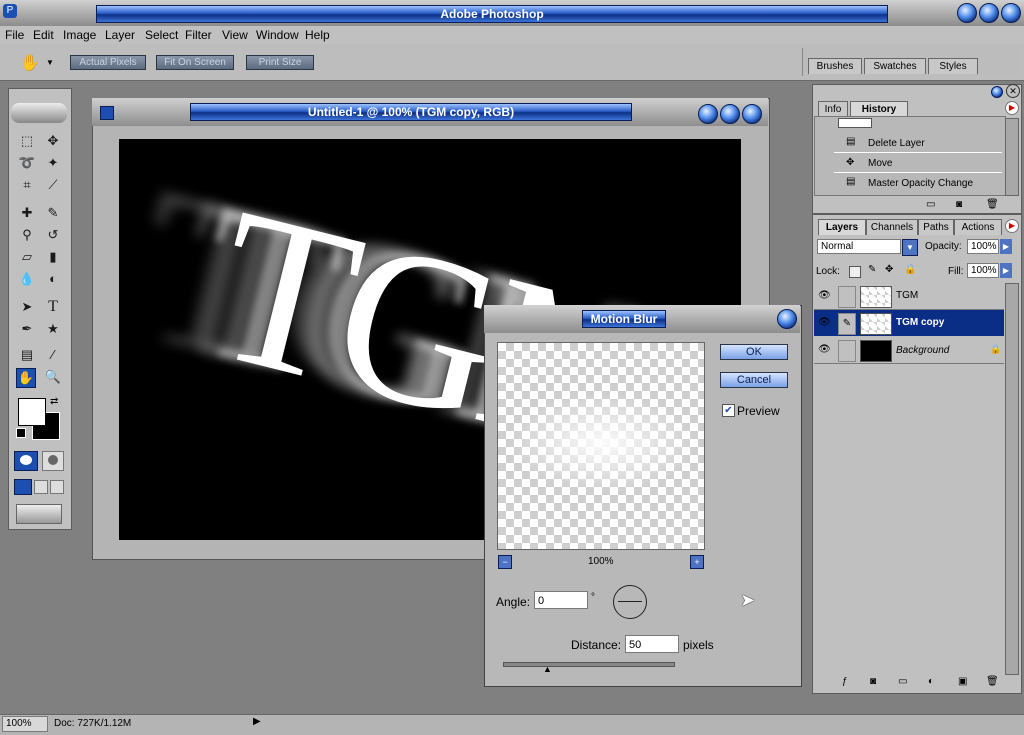  I want to click on fit-on-screen-button: Fit On Screen, so click(195, 62).